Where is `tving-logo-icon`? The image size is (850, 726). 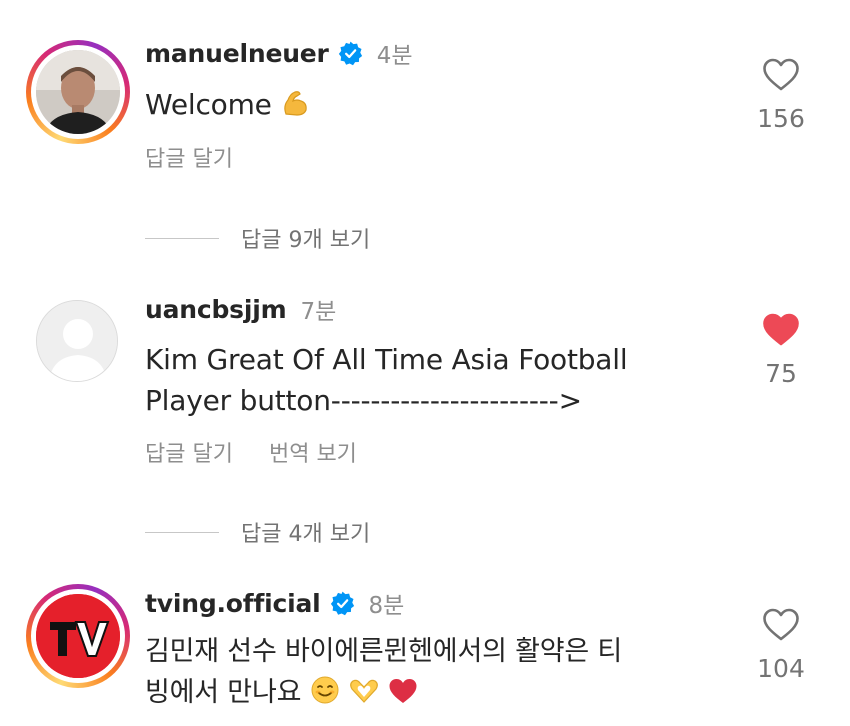 tving-logo-icon is located at coordinates (78, 636).